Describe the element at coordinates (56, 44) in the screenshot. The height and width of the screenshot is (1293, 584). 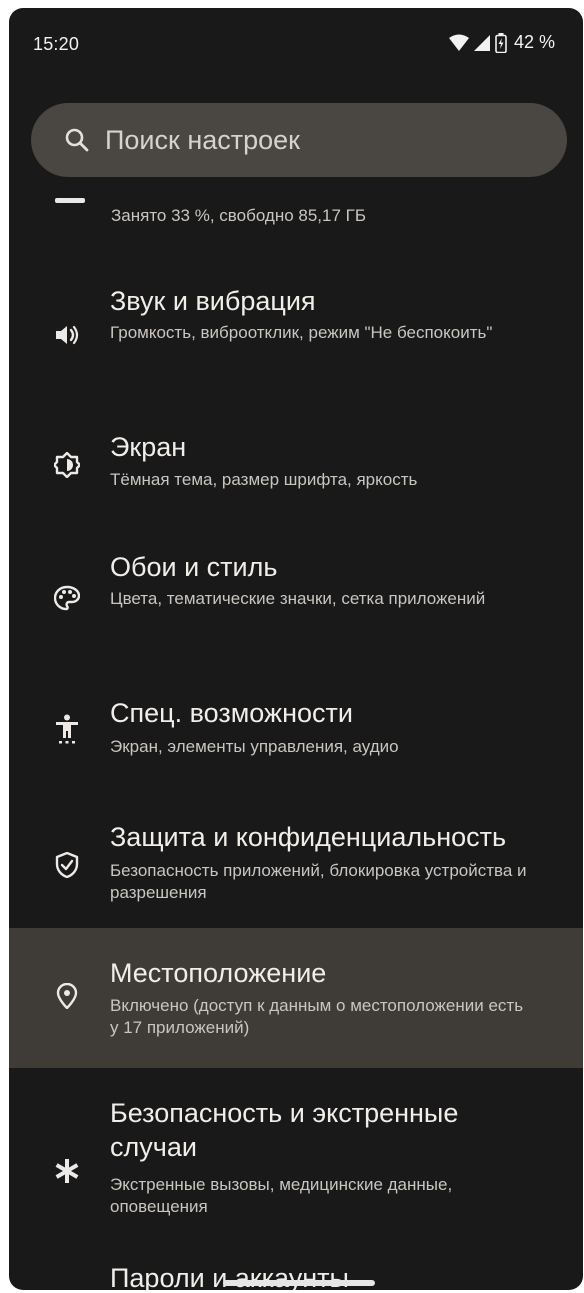
I see `status-time: 15:20` at that location.